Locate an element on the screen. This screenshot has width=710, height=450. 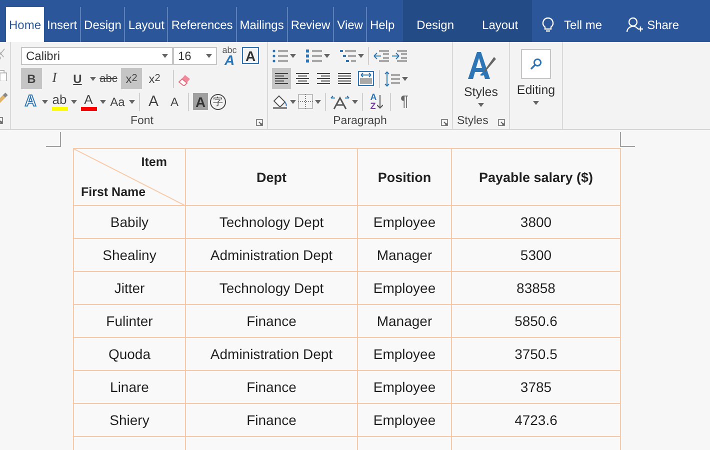
decrease-indent-icon is located at coordinates (381, 55).